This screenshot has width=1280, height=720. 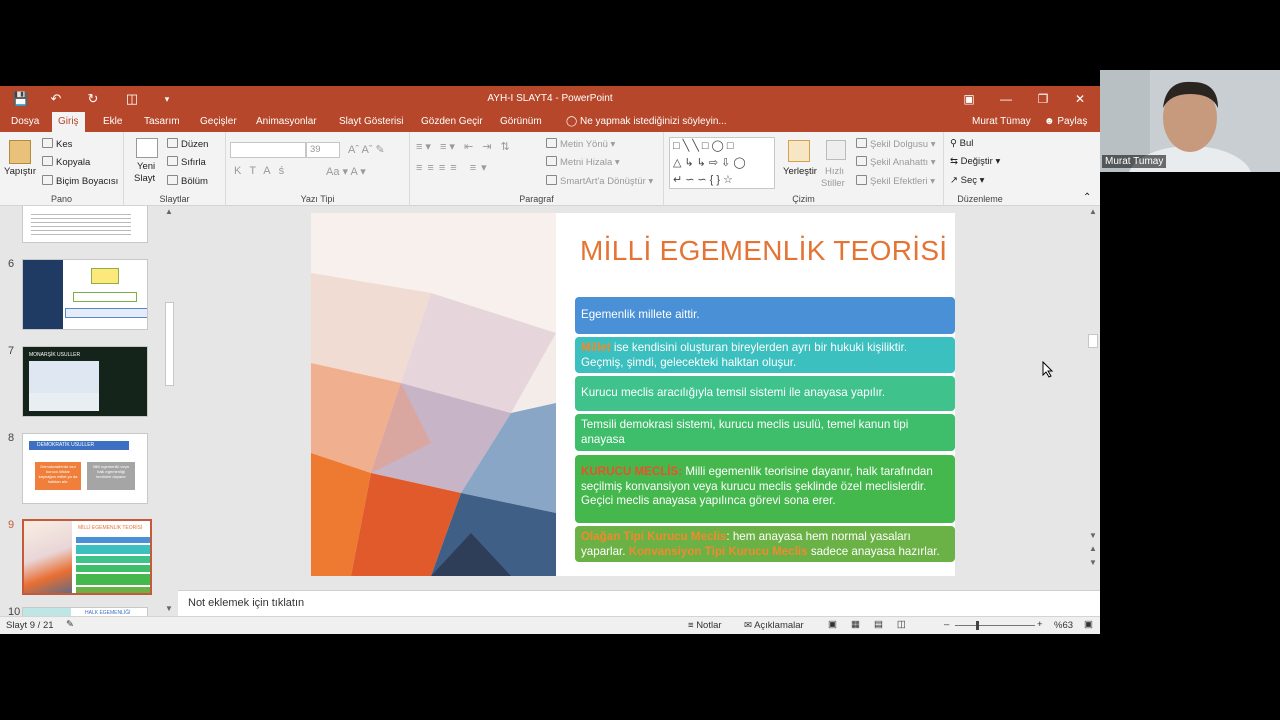 What do you see at coordinates (70, 624) in the screenshot?
I see `spellcheck-icon: ✎` at bounding box center [70, 624].